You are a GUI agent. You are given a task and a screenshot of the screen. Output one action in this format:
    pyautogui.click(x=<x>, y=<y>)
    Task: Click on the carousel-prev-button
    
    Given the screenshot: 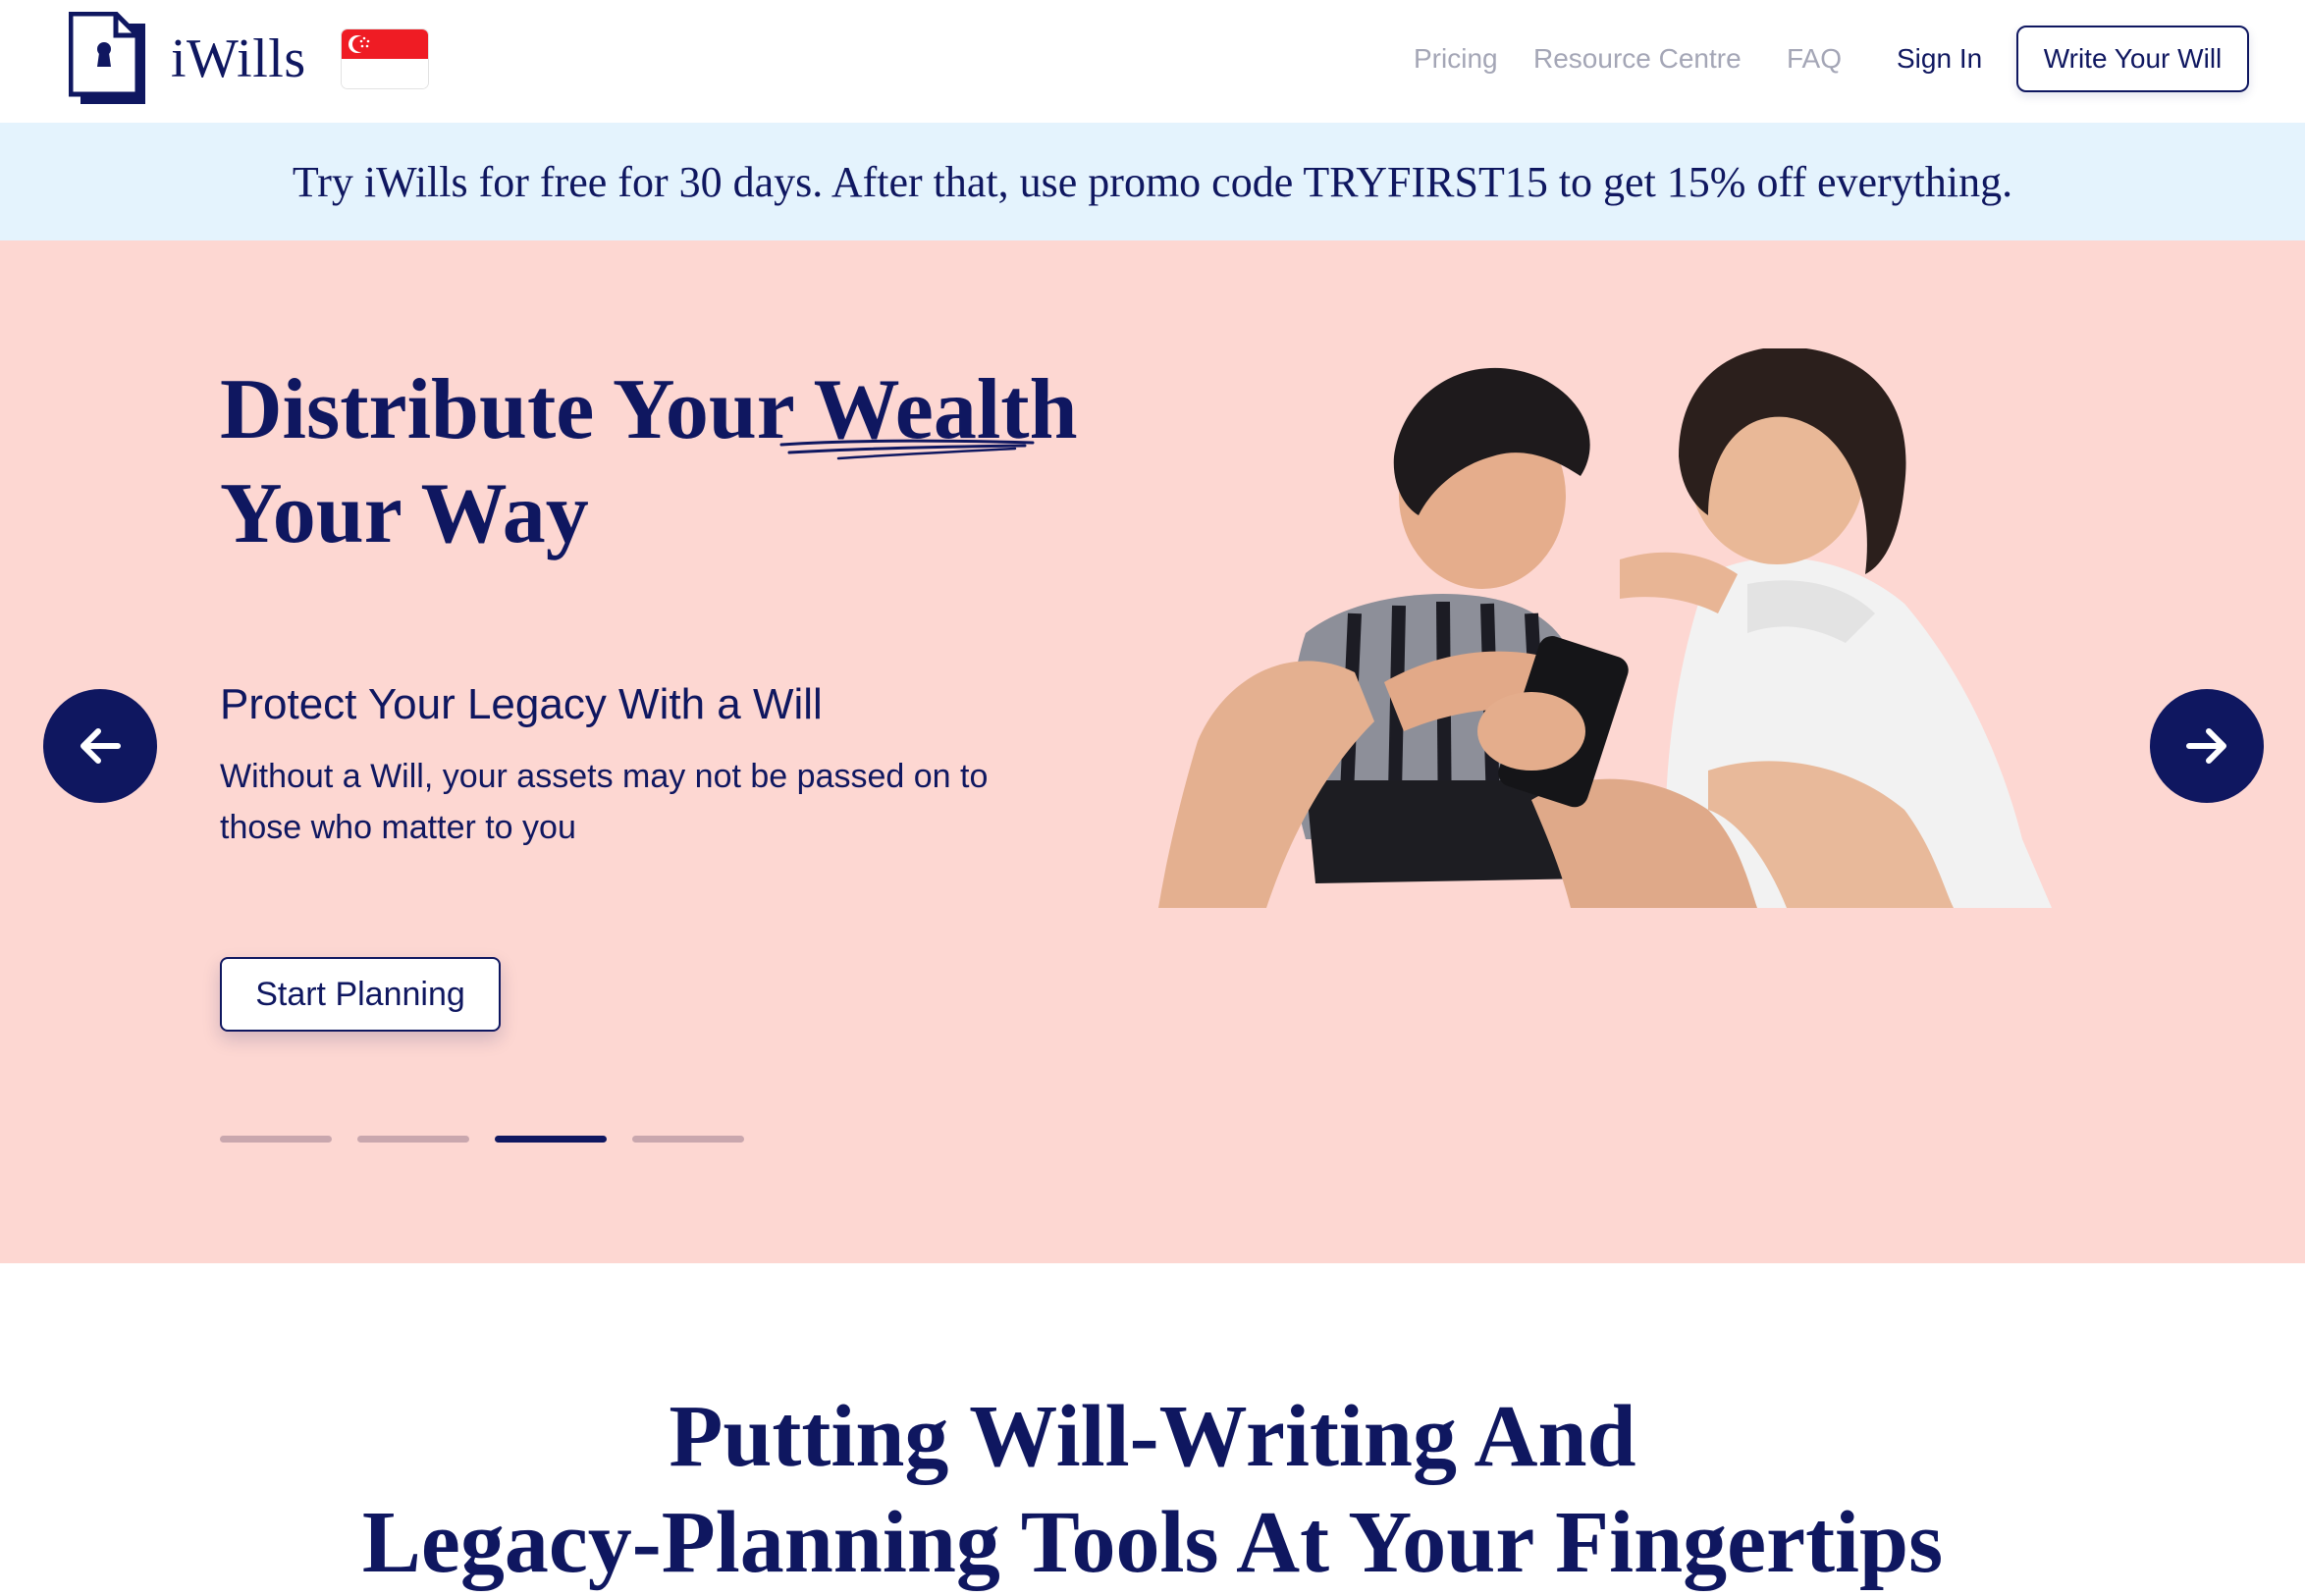 What is the action you would take?
    pyautogui.click(x=100, y=746)
    